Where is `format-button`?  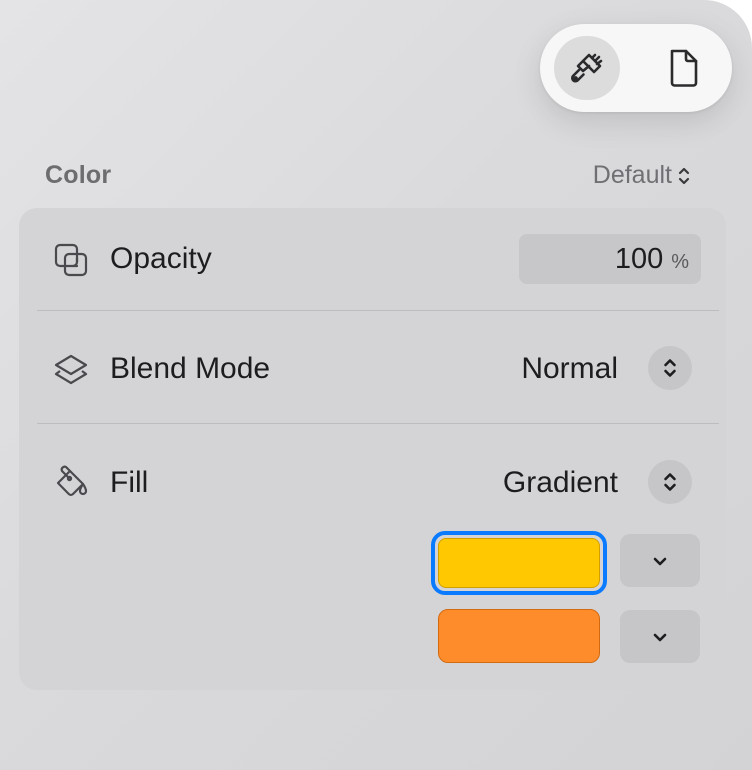
format-button is located at coordinates (587, 68).